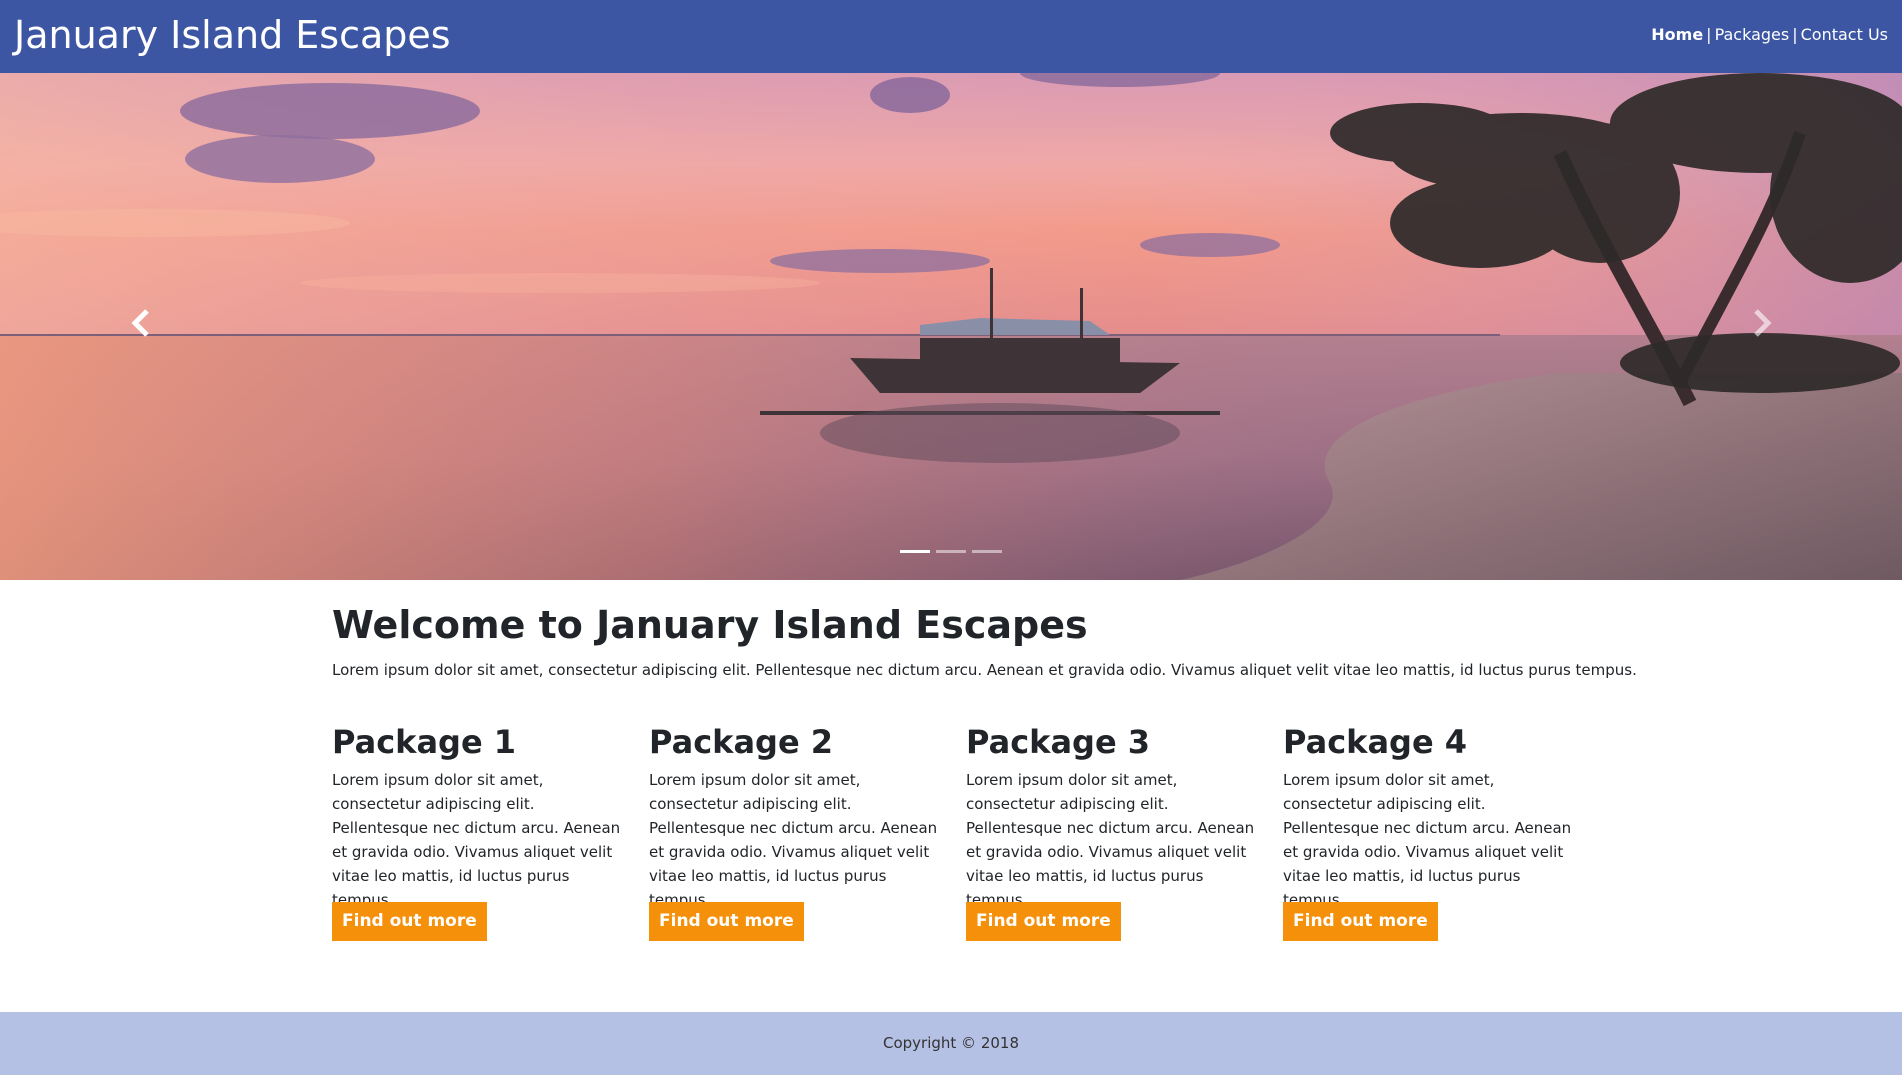 This screenshot has height=1075, width=1902. I want to click on carousel-next-button, so click(1760, 323).